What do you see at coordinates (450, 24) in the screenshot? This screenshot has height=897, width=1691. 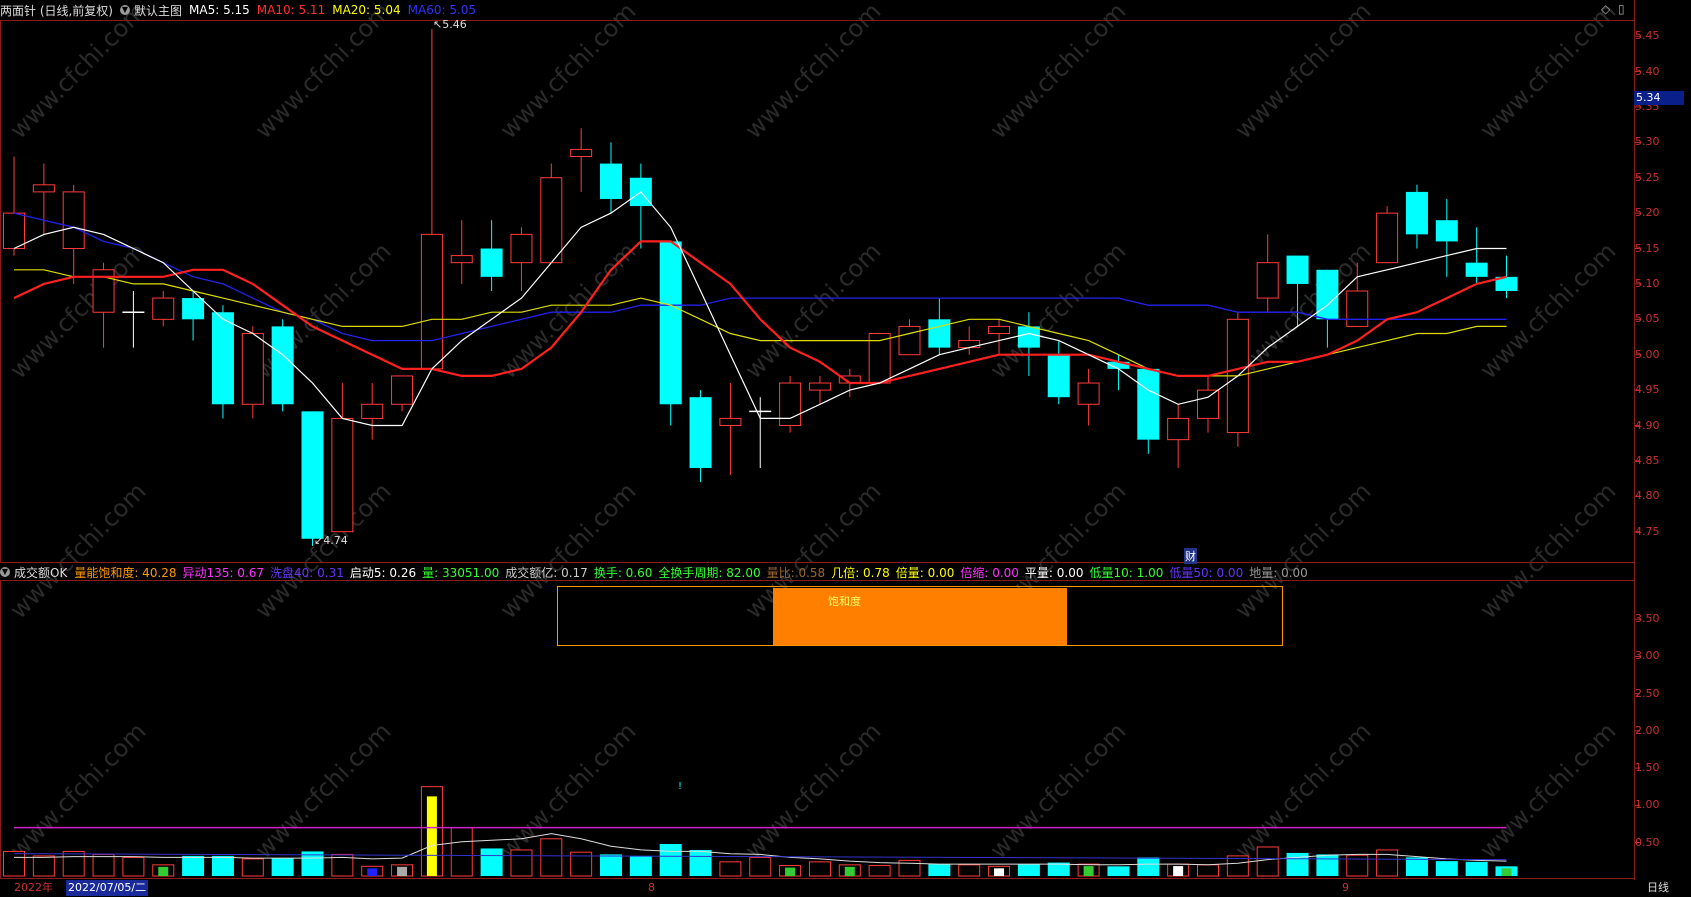 I see `high-price-label: ↖5.46` at bounding box center [450, 24].